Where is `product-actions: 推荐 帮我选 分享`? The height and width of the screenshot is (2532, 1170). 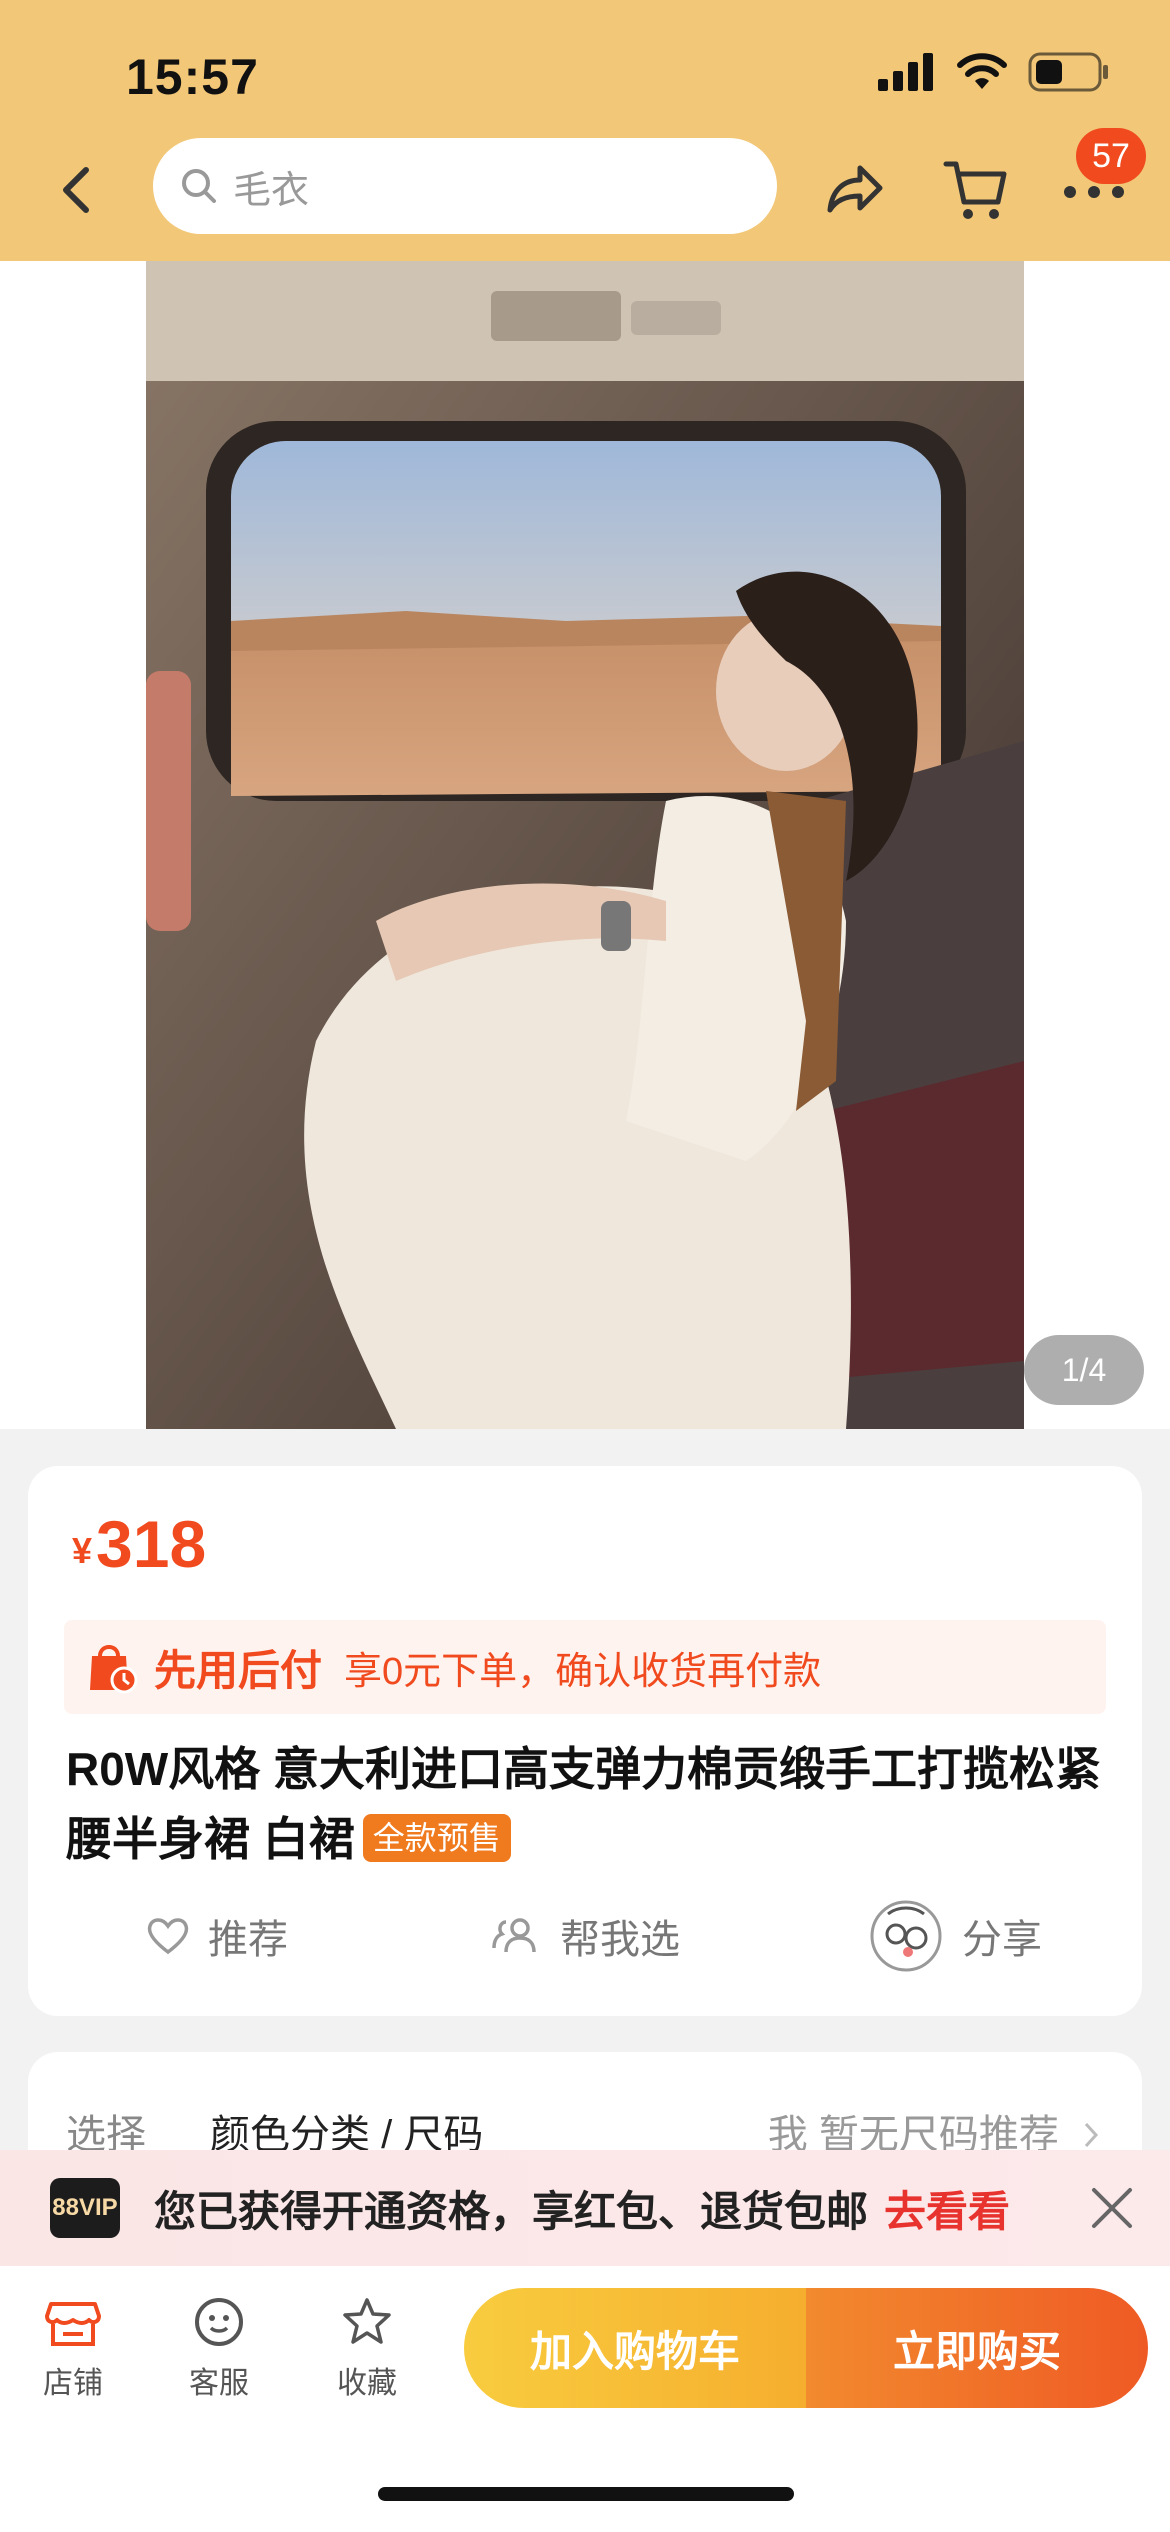
product-actions: 推荐 帮我选 分享 is located at coordinates (585, 1936).